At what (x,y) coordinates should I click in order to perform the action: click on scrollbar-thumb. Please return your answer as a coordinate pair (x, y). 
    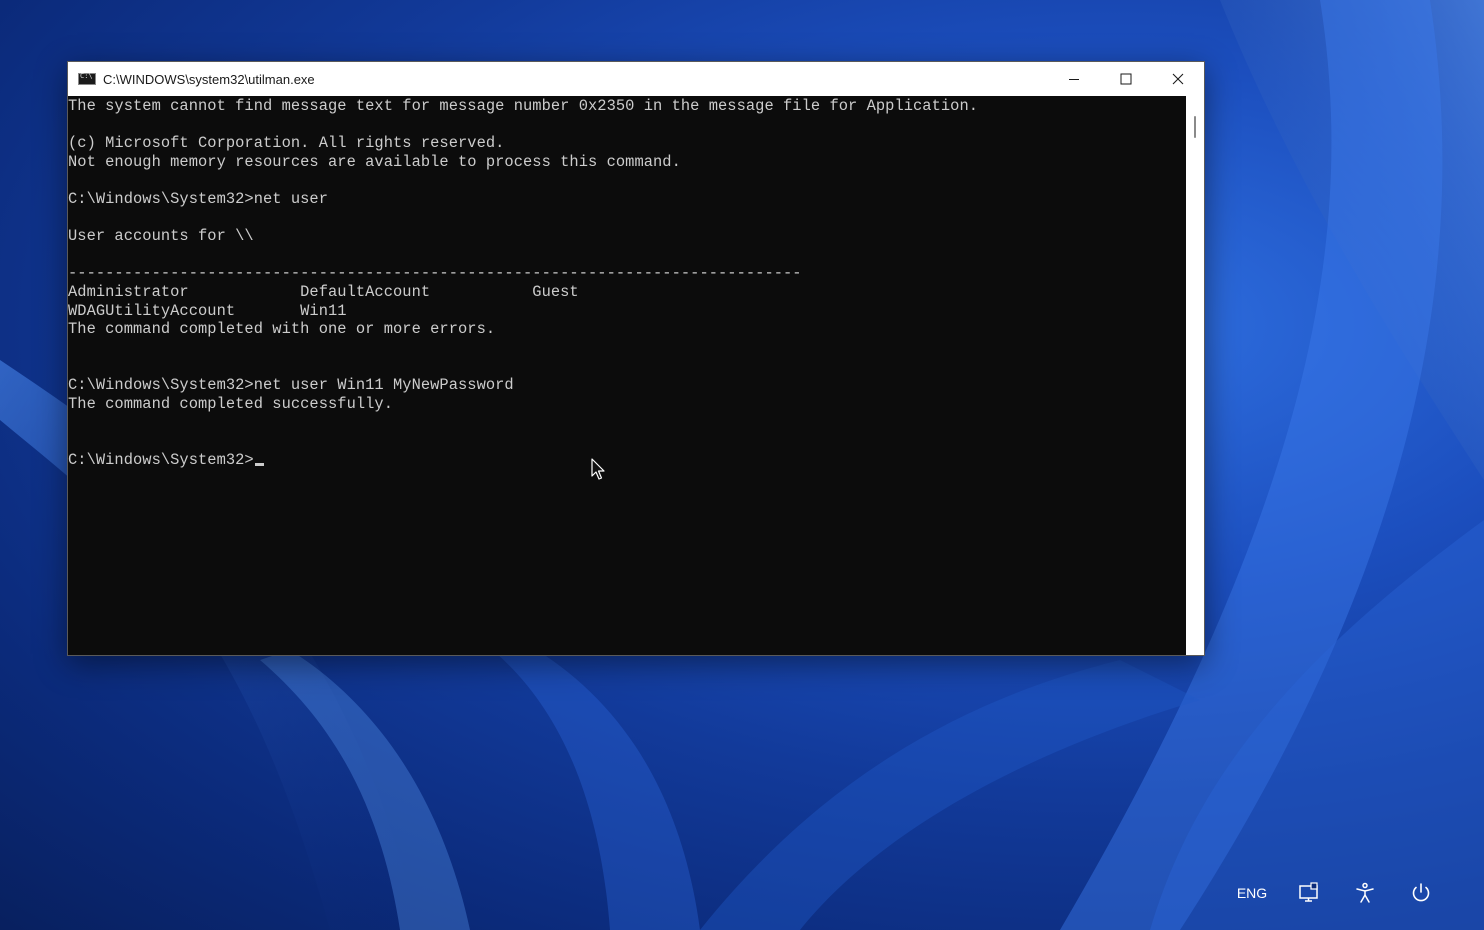
    Looking at the image, I should click on (1195, 127).